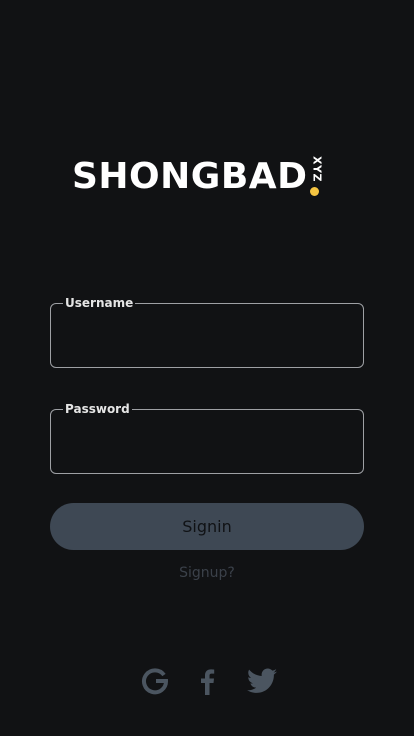 The height and width of the screenshot is (736, 414). What do you see at coordinates (317, 169) in the screenshot?
I see `logo-tld-text: XYZ` at bounding box center [317, 169].